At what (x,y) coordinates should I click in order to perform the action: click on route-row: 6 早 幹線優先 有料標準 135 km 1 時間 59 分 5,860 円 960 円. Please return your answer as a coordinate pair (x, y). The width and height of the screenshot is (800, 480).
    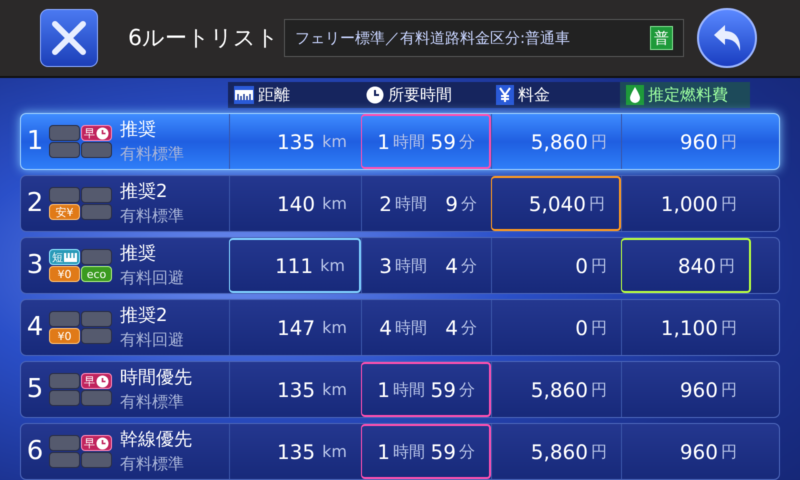
    Looking at the image, I should click on (400, 451).